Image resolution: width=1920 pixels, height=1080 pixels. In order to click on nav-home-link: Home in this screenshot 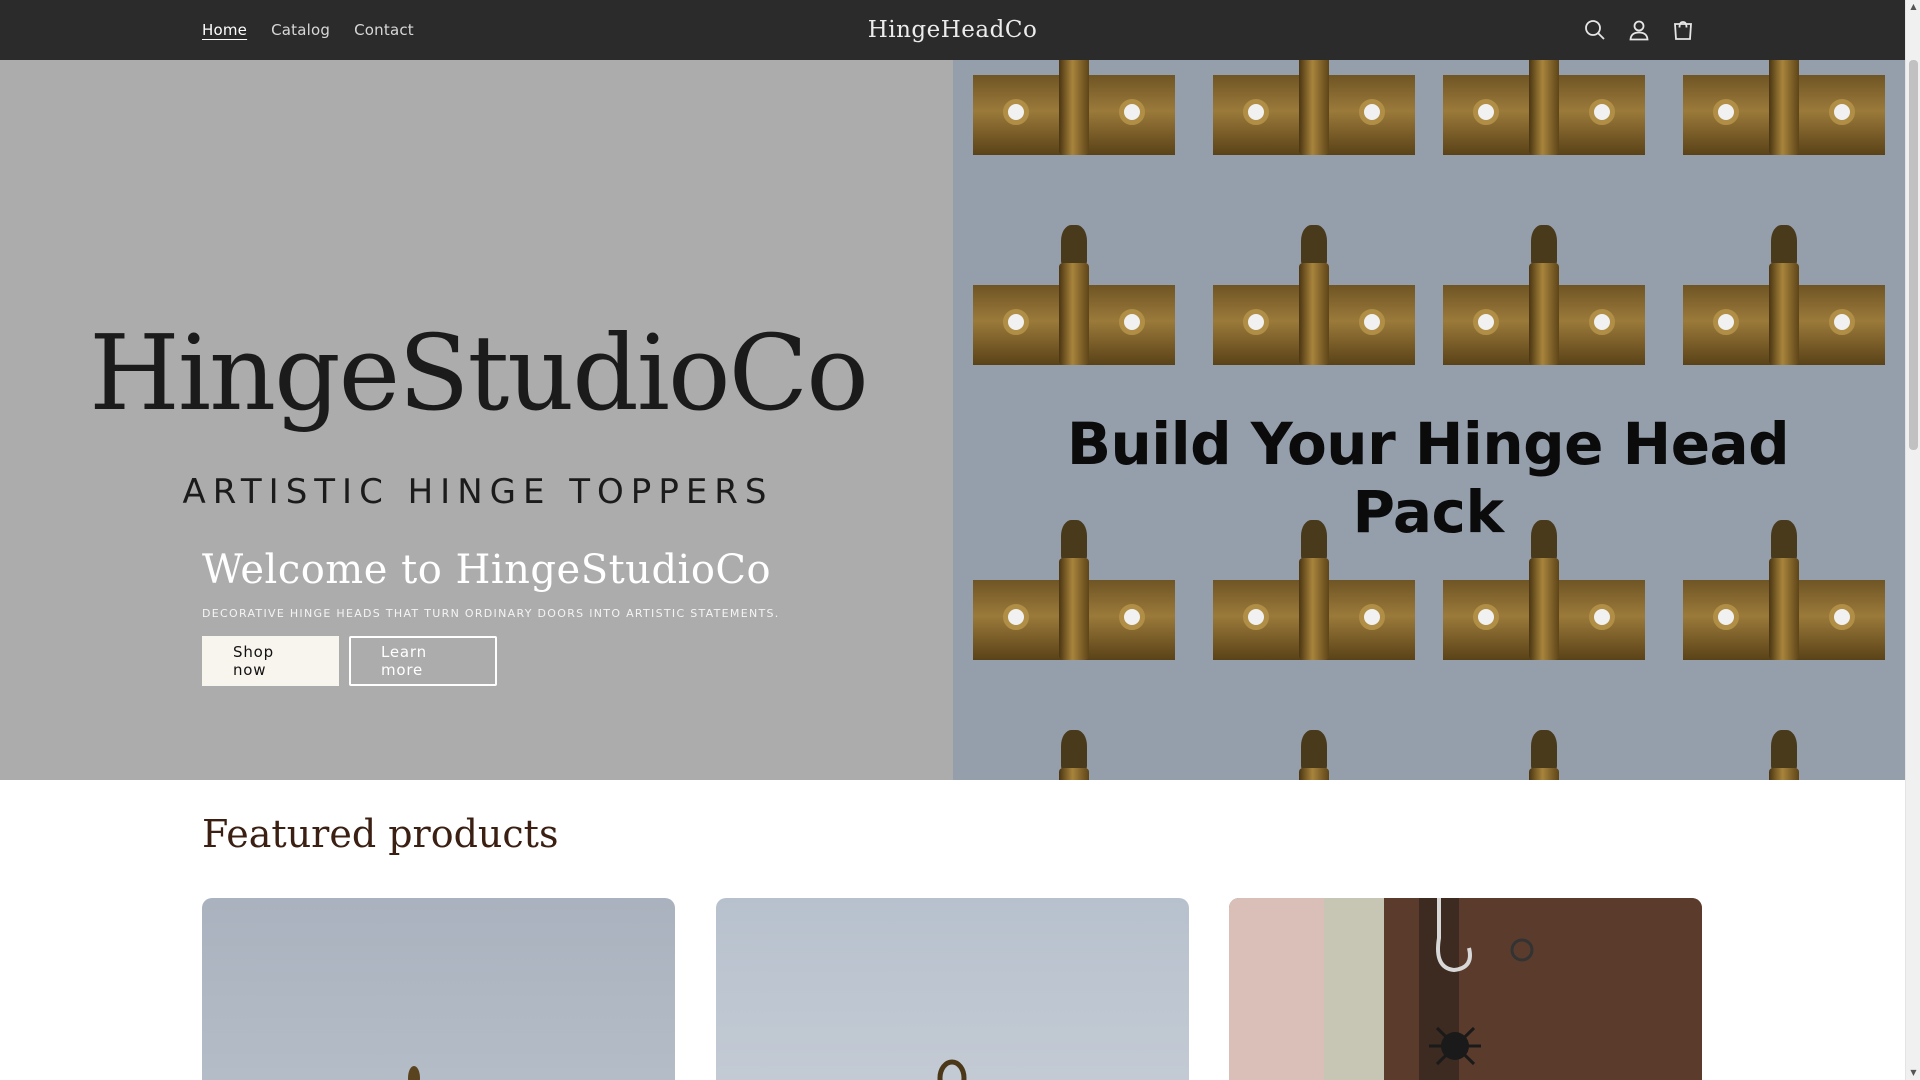, I will do `click(224, 30)`.